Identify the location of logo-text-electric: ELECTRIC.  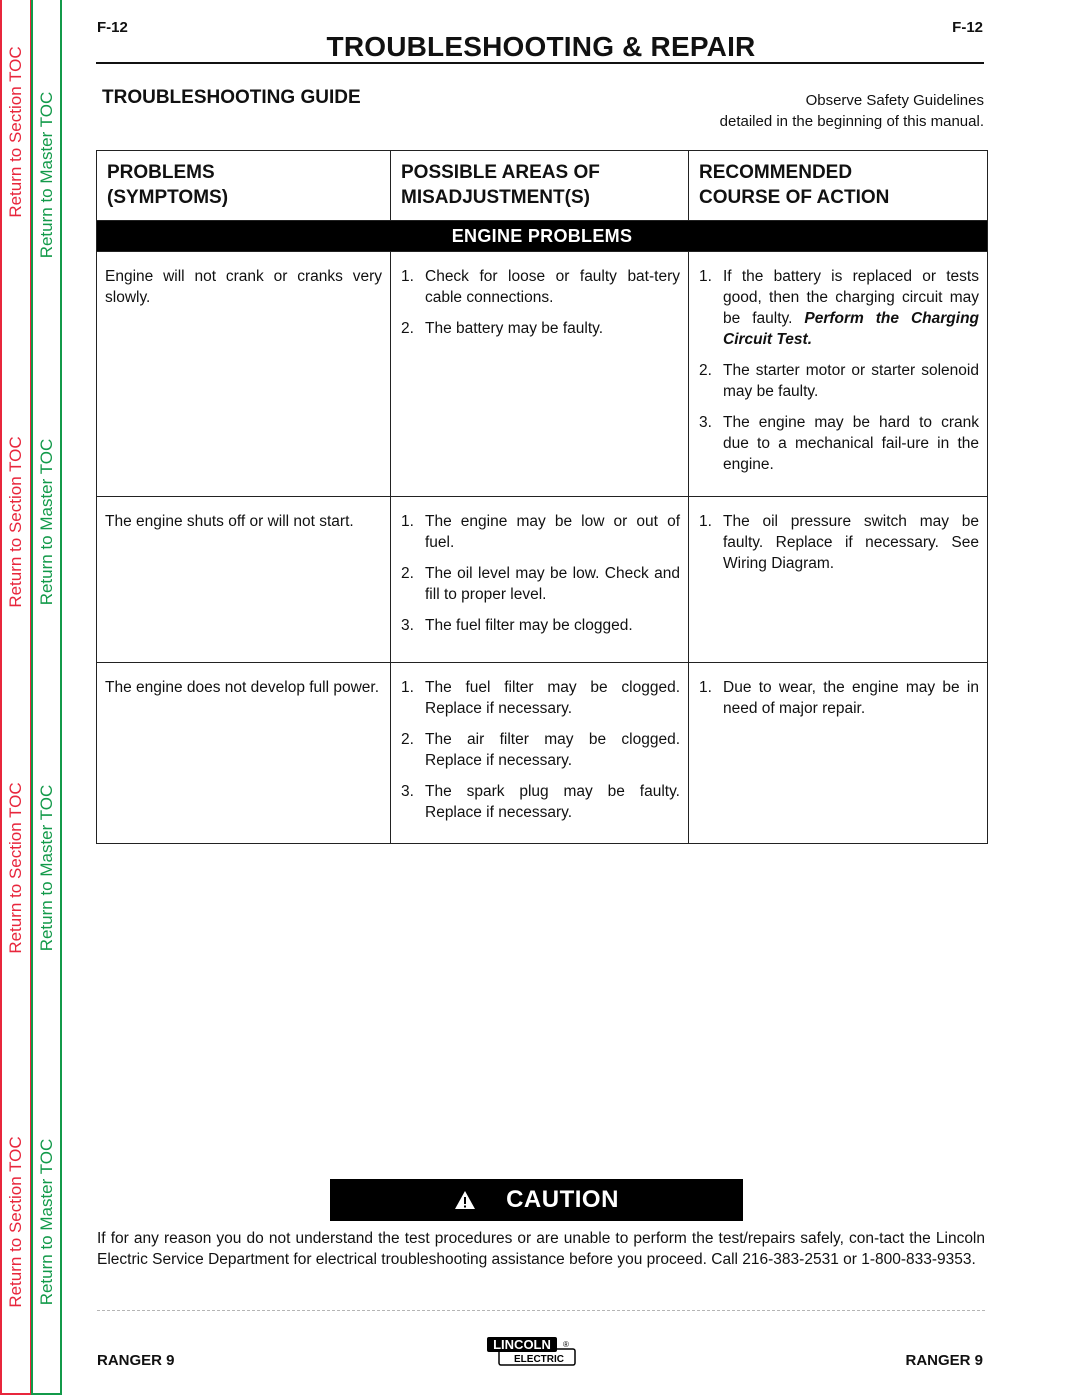
(539, 1359).